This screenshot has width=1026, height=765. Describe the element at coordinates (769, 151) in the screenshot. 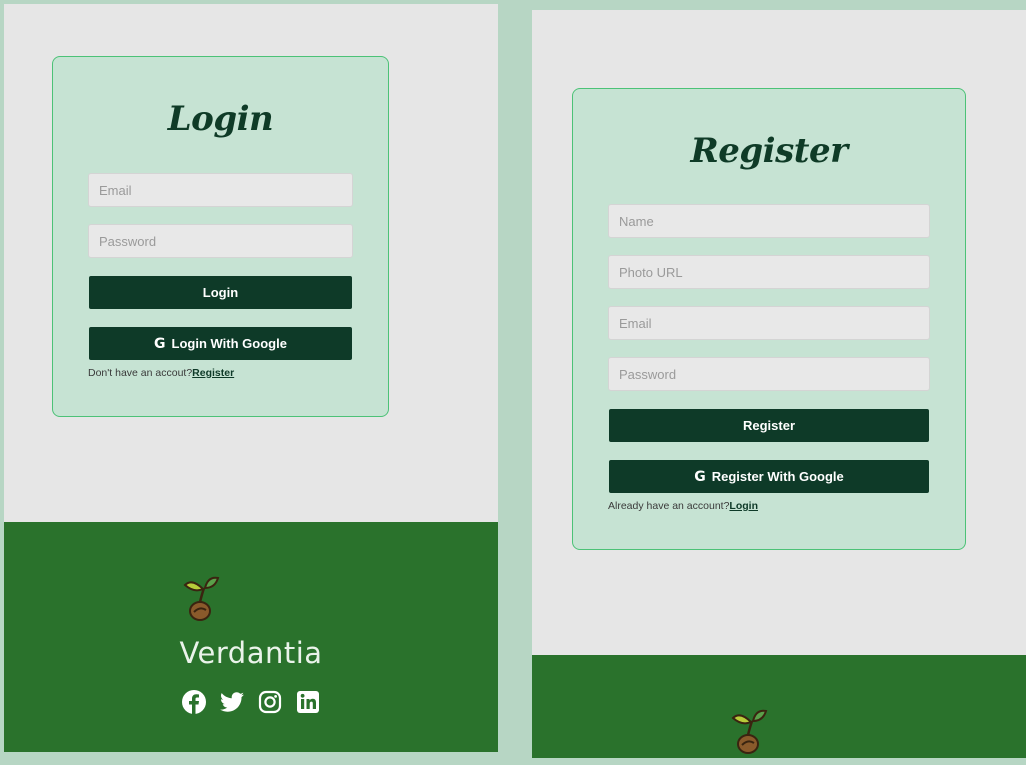

I see `register-title: Register` at that location.